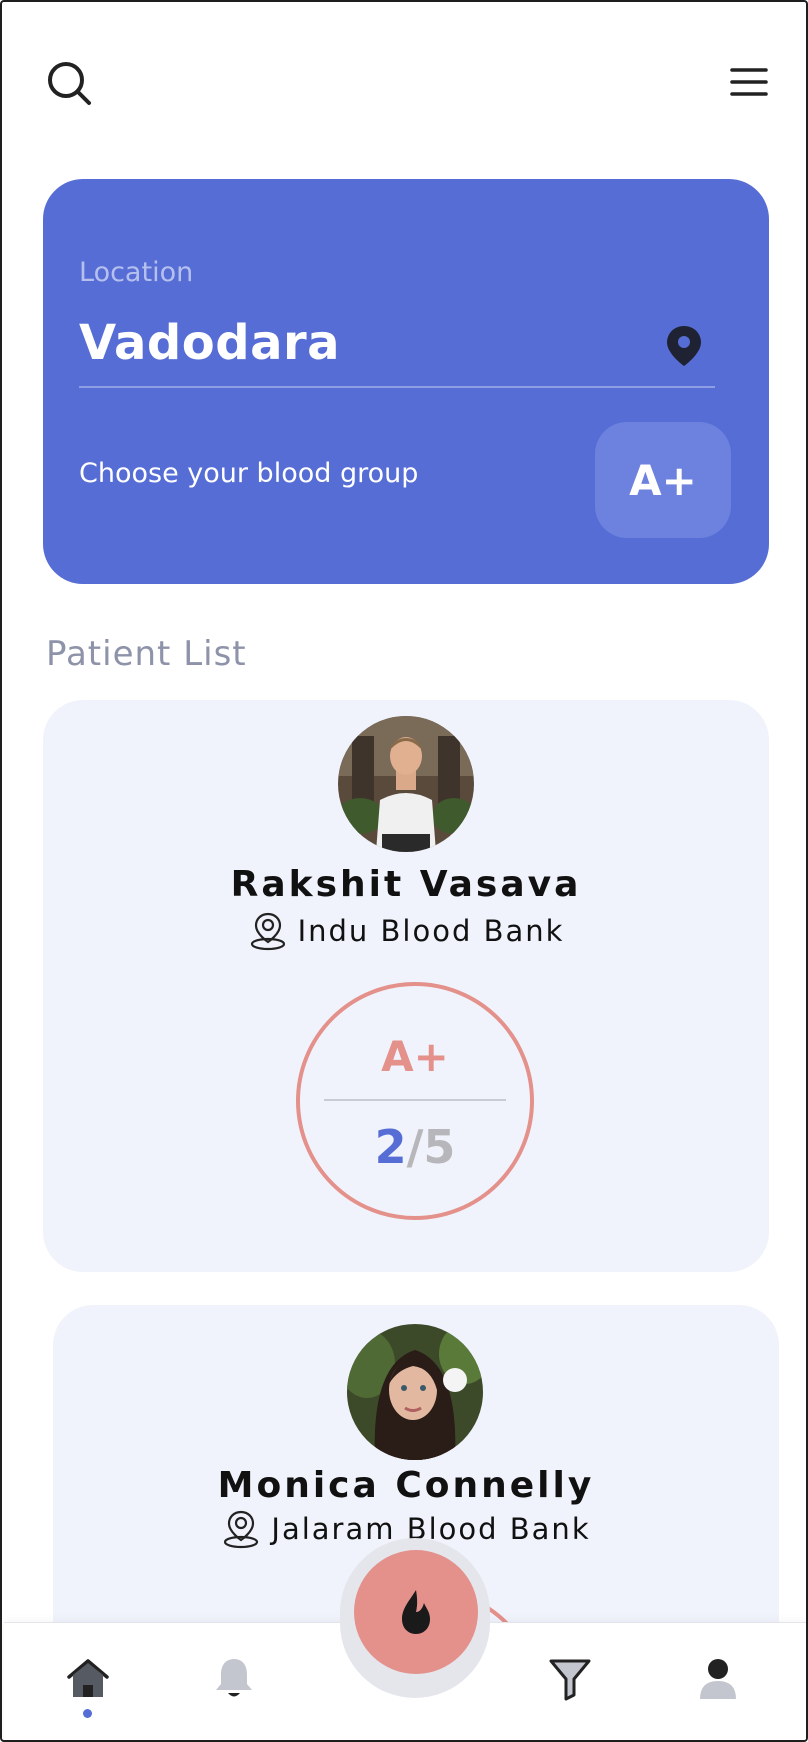  I want to click on donate-button, so click(416, 1612).